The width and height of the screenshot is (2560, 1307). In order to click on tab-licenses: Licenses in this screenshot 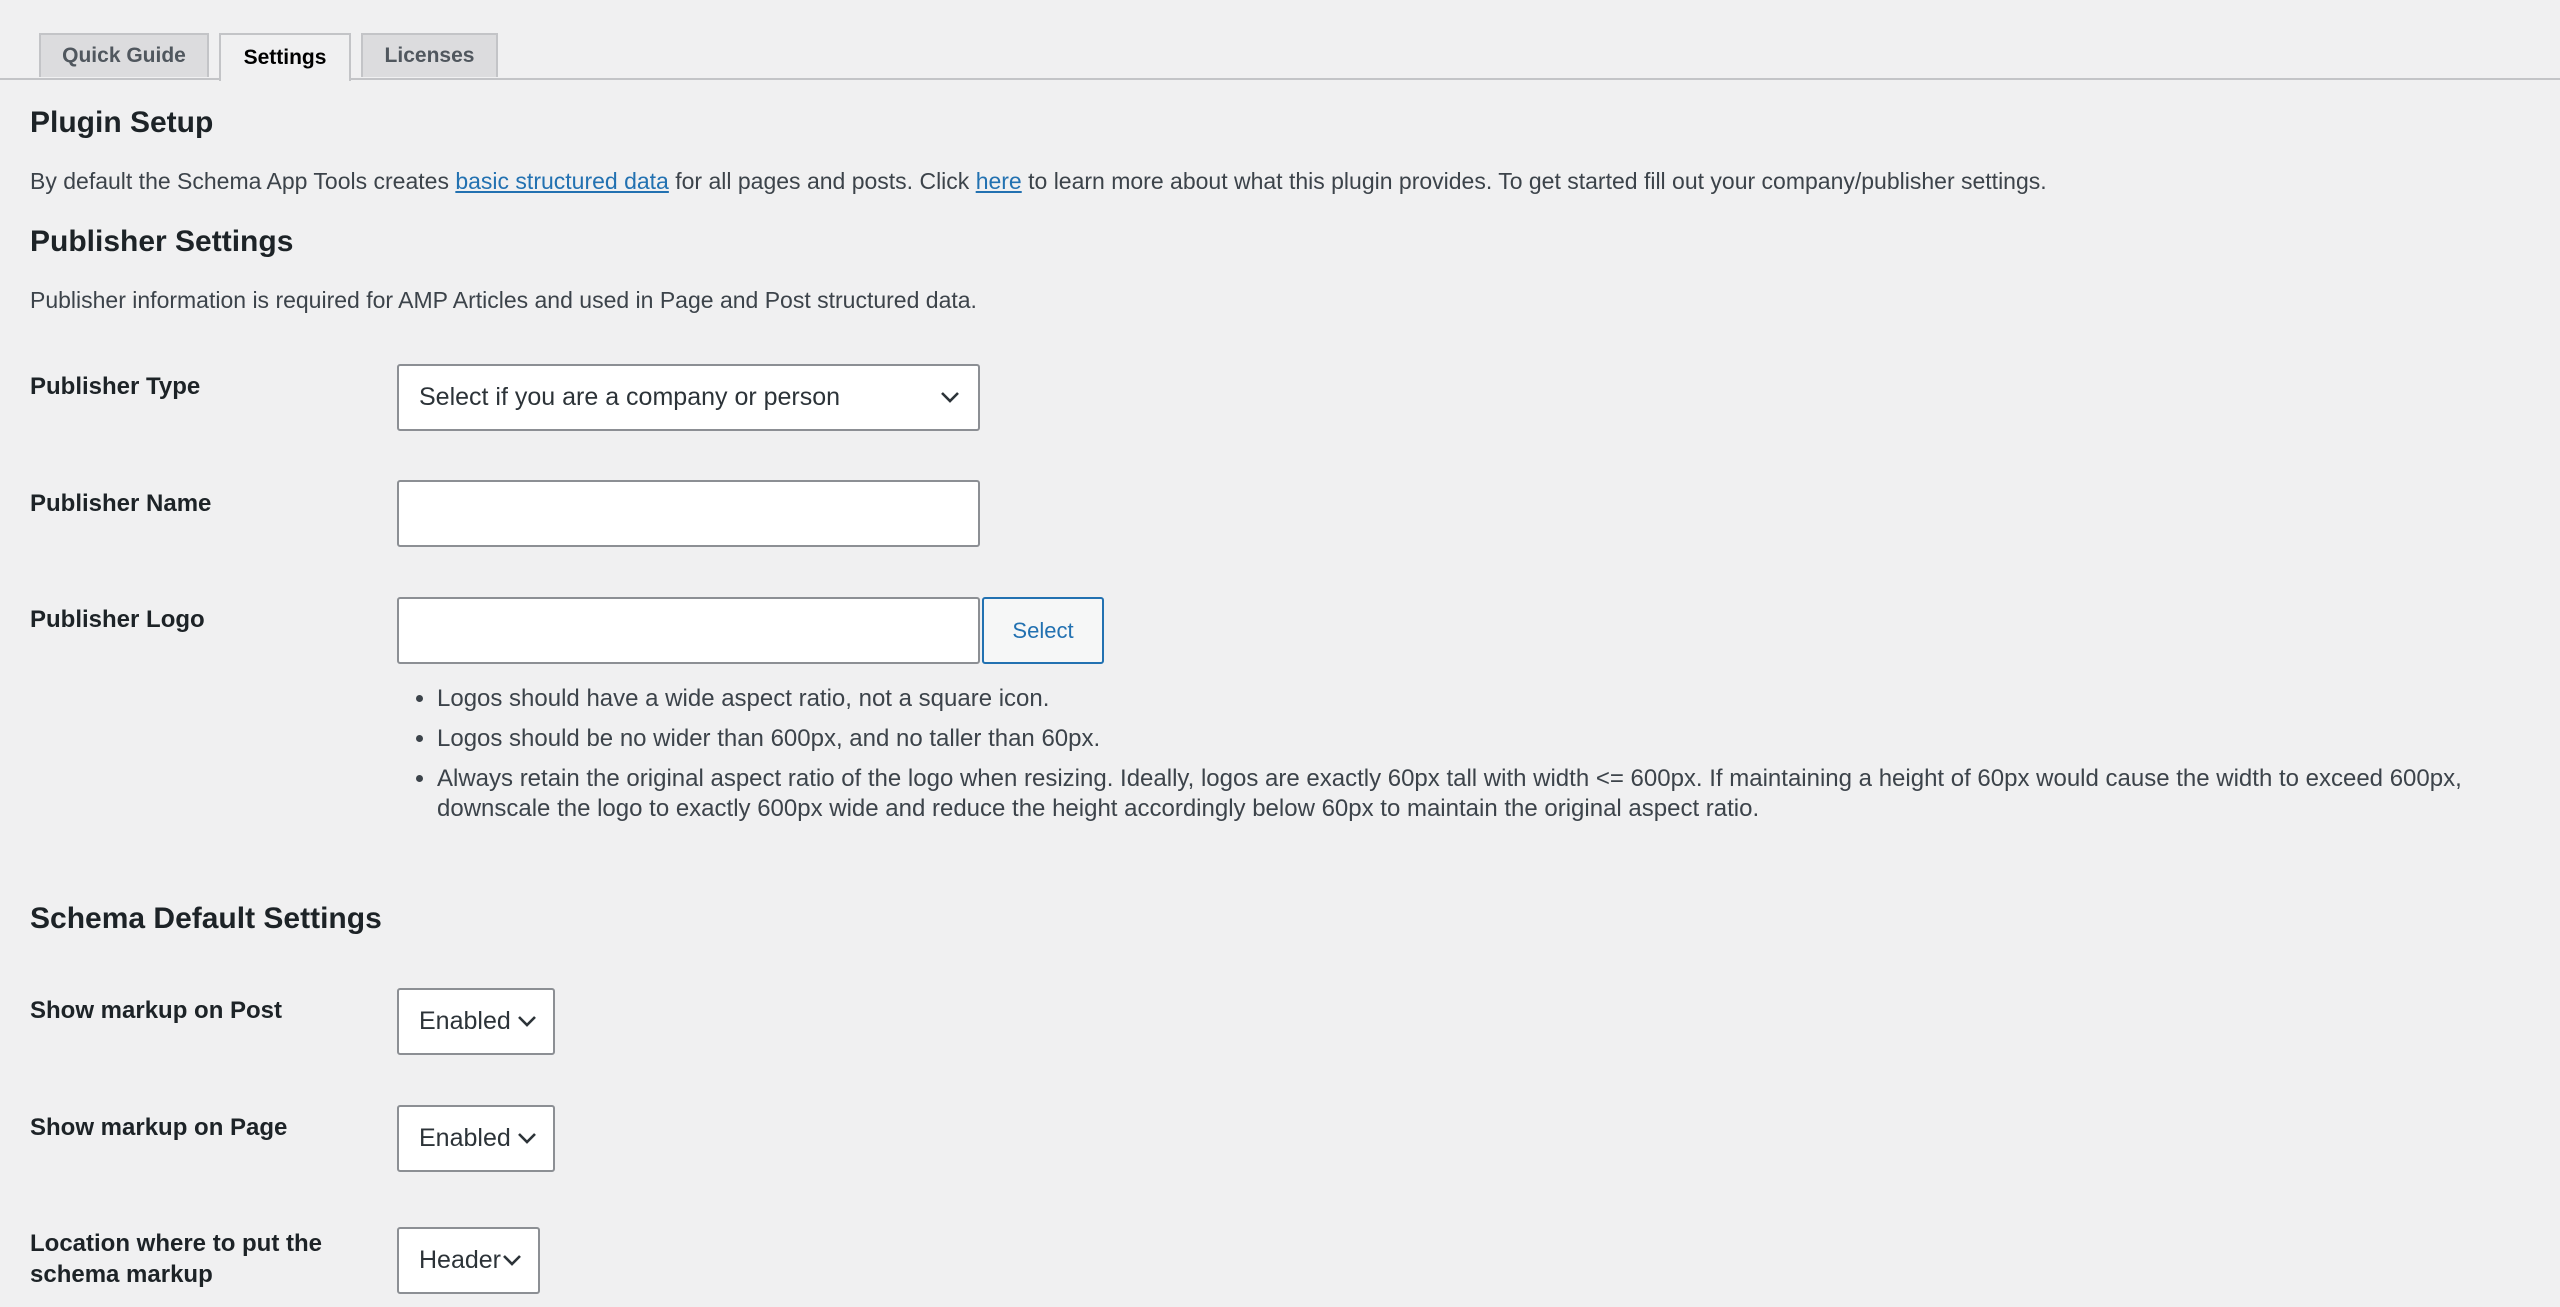, I will do `click(429, 55)`.